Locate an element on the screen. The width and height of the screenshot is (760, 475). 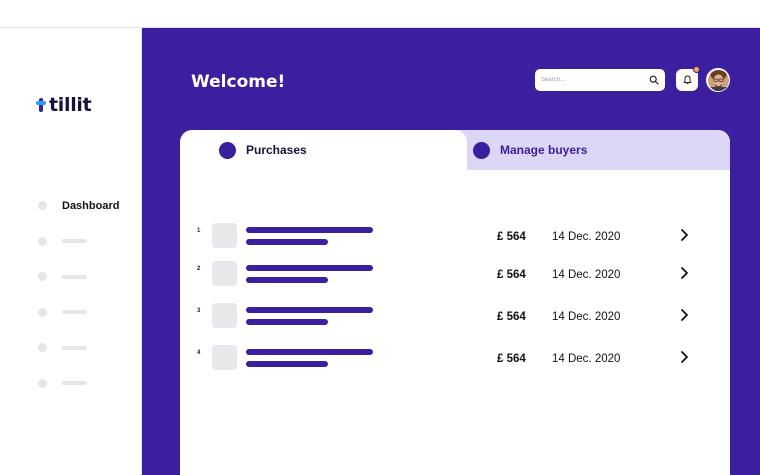
avatar is located at coordinates (718, 80).